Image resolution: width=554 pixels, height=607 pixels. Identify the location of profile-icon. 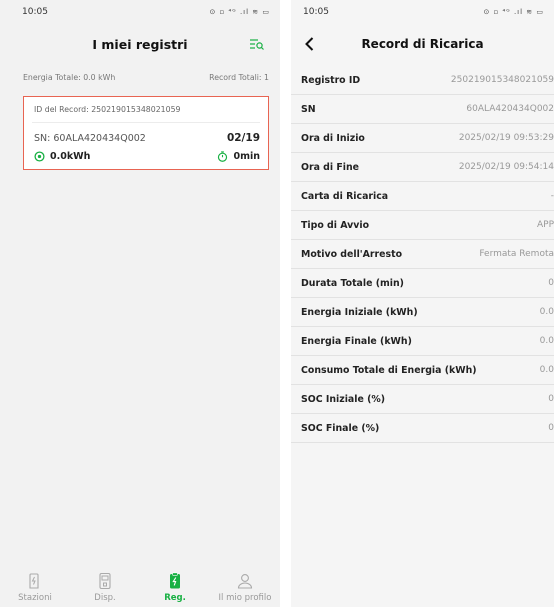
(245, 581).